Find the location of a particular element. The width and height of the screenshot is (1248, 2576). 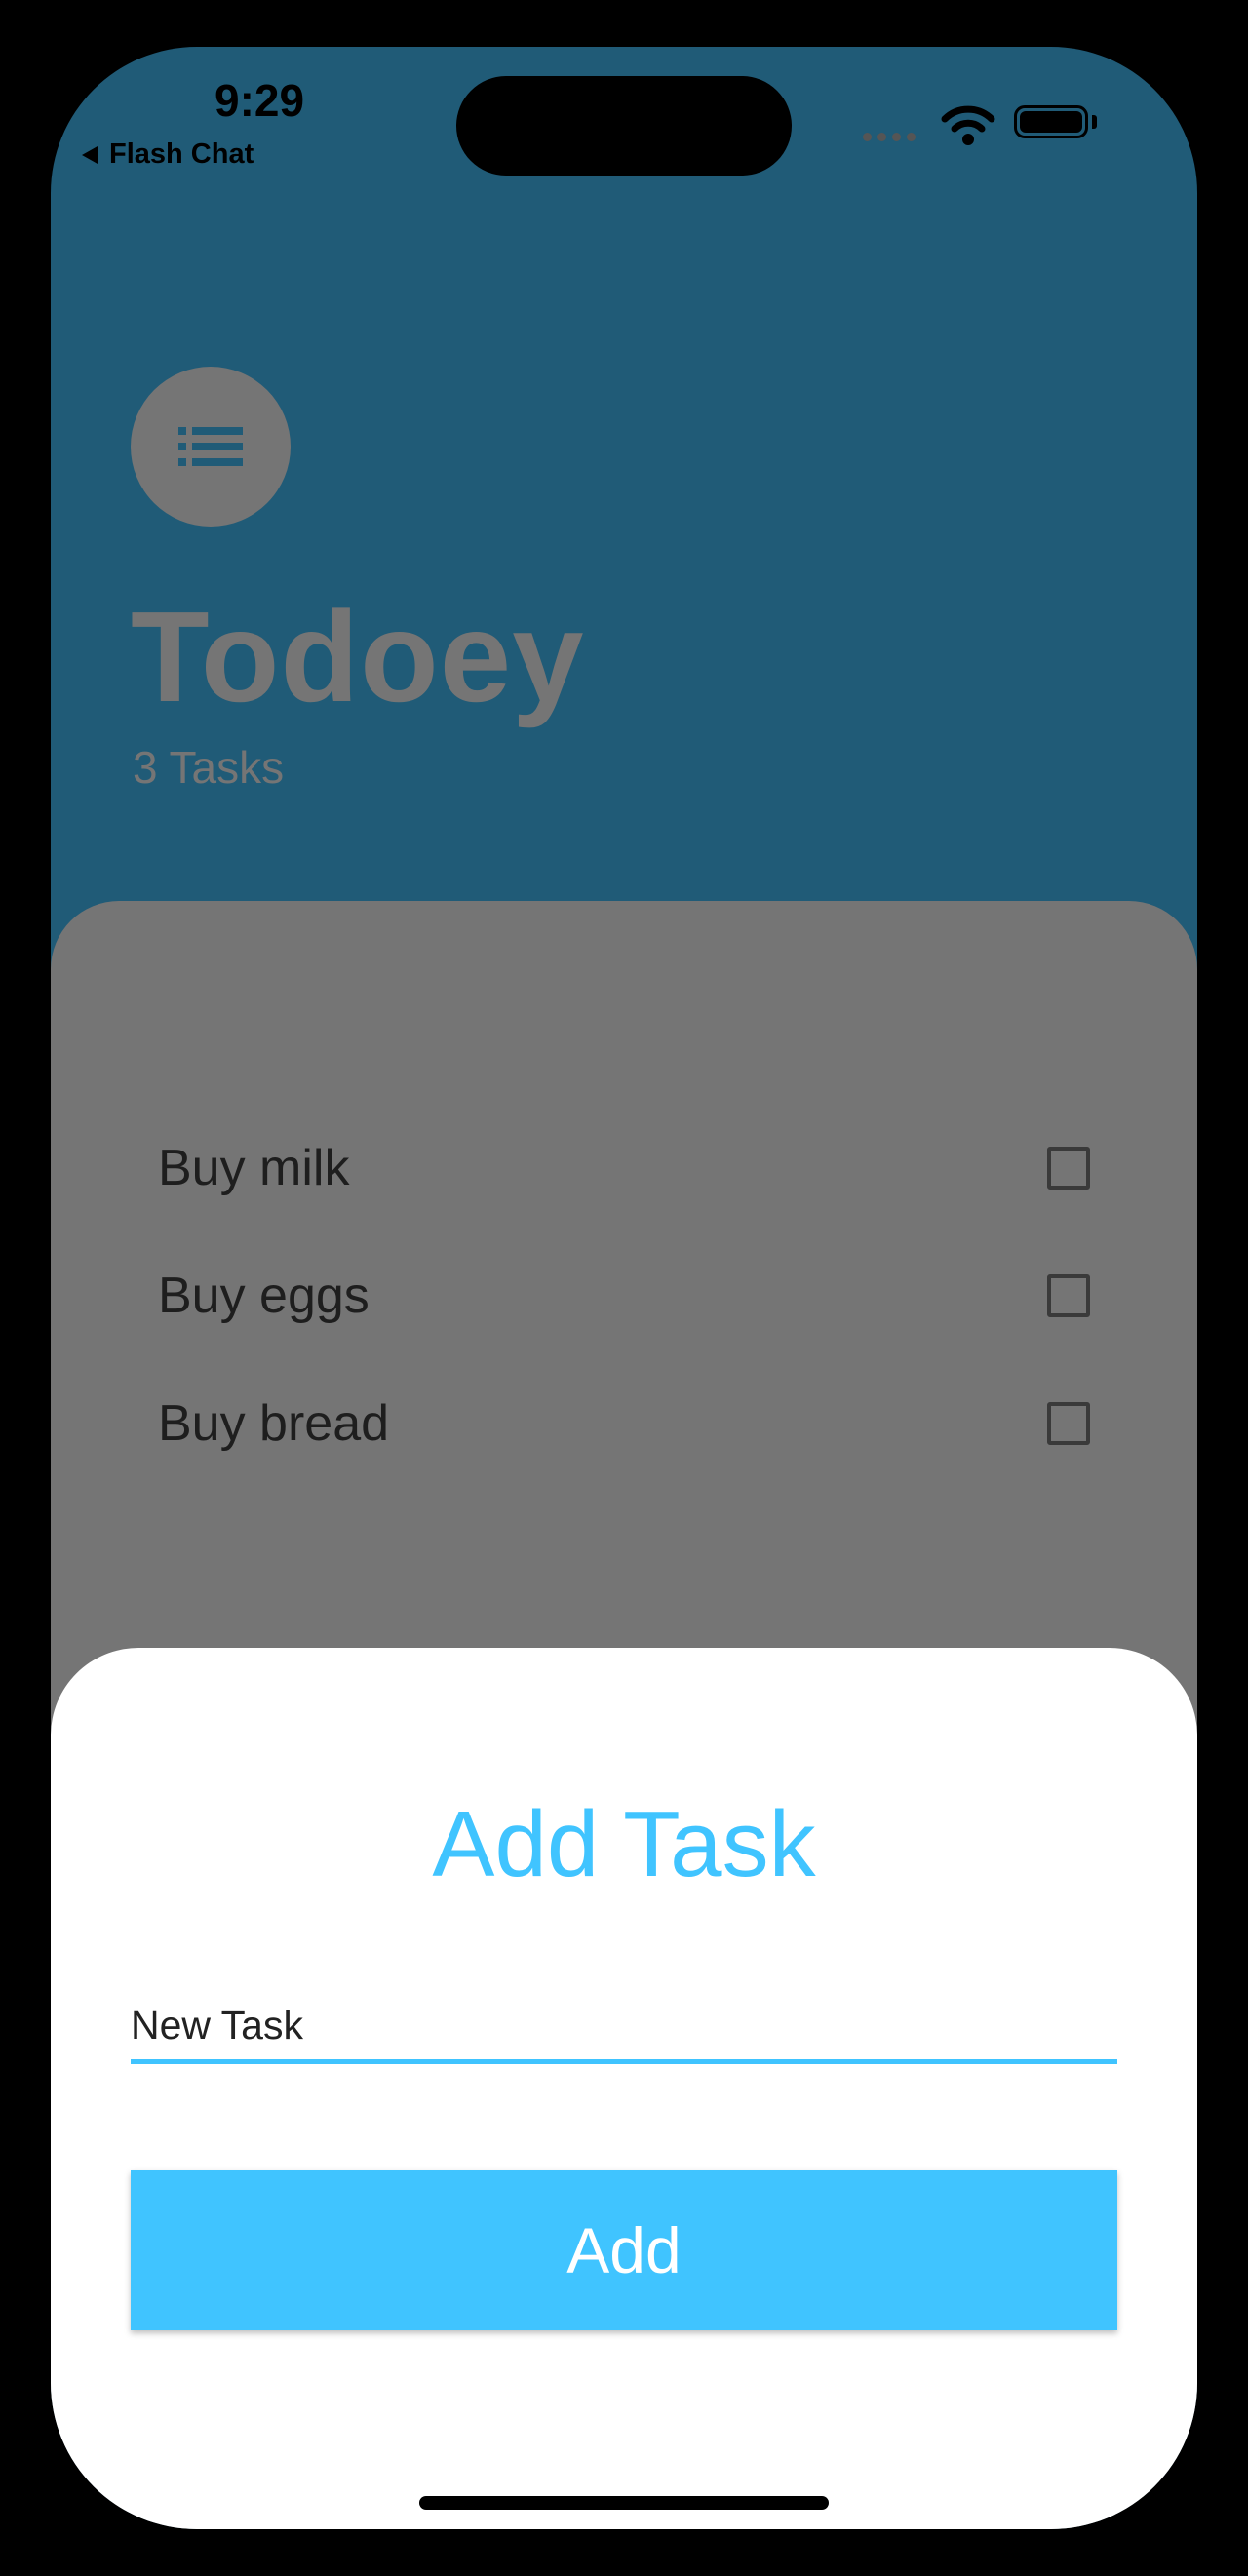

dynamic-island is located at coordinates (624, 126).